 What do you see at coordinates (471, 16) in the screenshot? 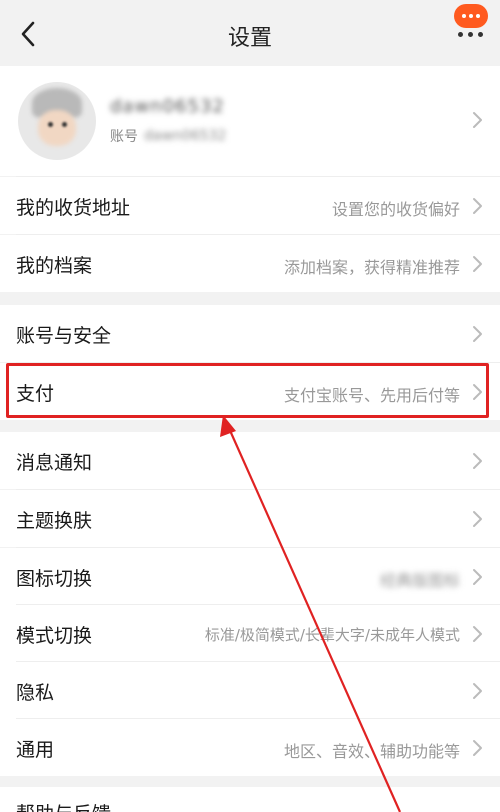
I see `message-bubble-icon` at bounding box center [471, 16].